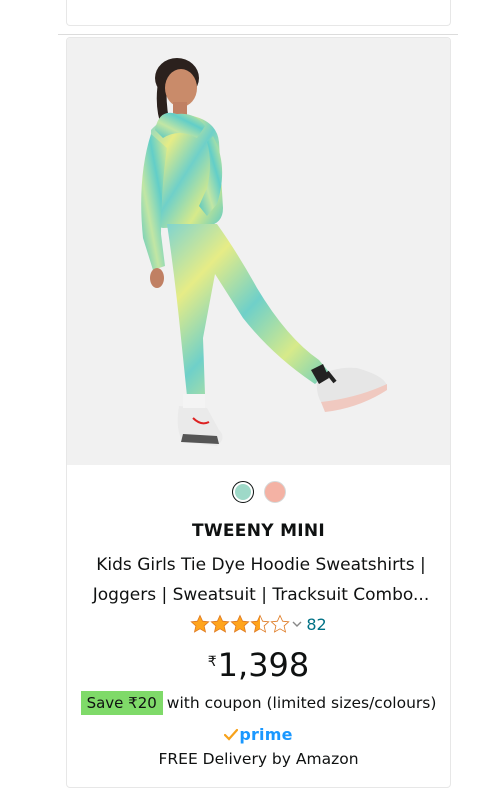 Image resolution: width=482 pixels, height=804 pixels. What do you see at coordinates (316, 624) in the screenshot?
I see `review-count-link: 82` at bounding box center [316, 624].